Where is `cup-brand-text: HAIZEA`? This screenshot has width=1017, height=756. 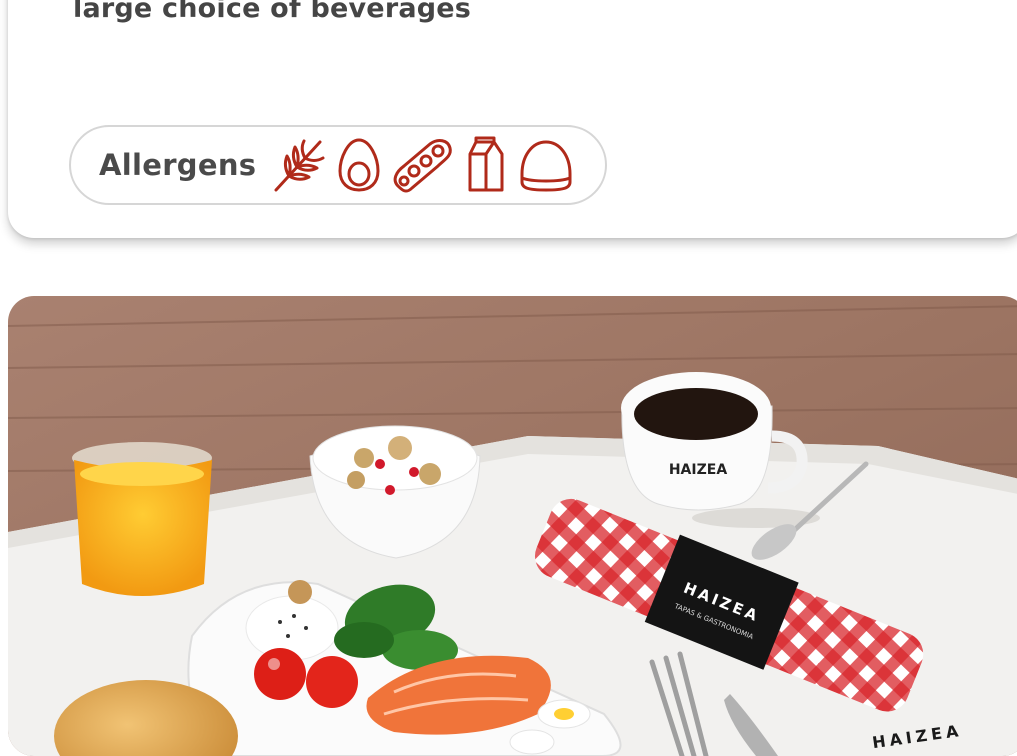 cup-brand-text: HAIZEA is located at coordinates (698, 470).